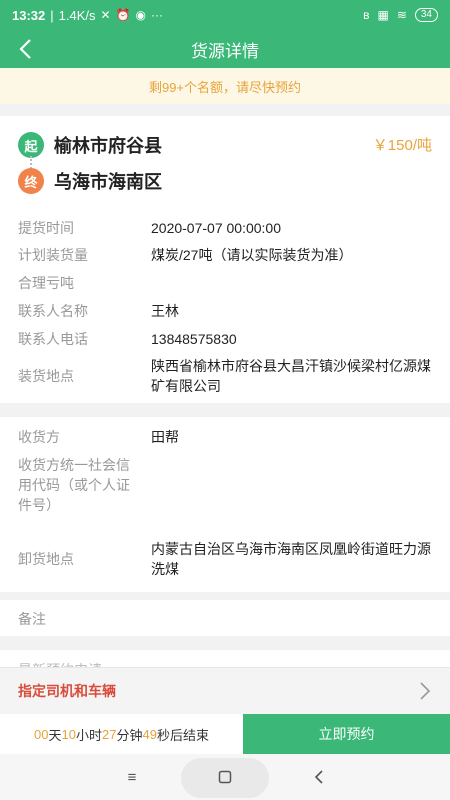  What do you see at coordinates (77, 15) in the screenshot?
I see `status-speed: 1.4K/s` at bounding box center [77, 15].